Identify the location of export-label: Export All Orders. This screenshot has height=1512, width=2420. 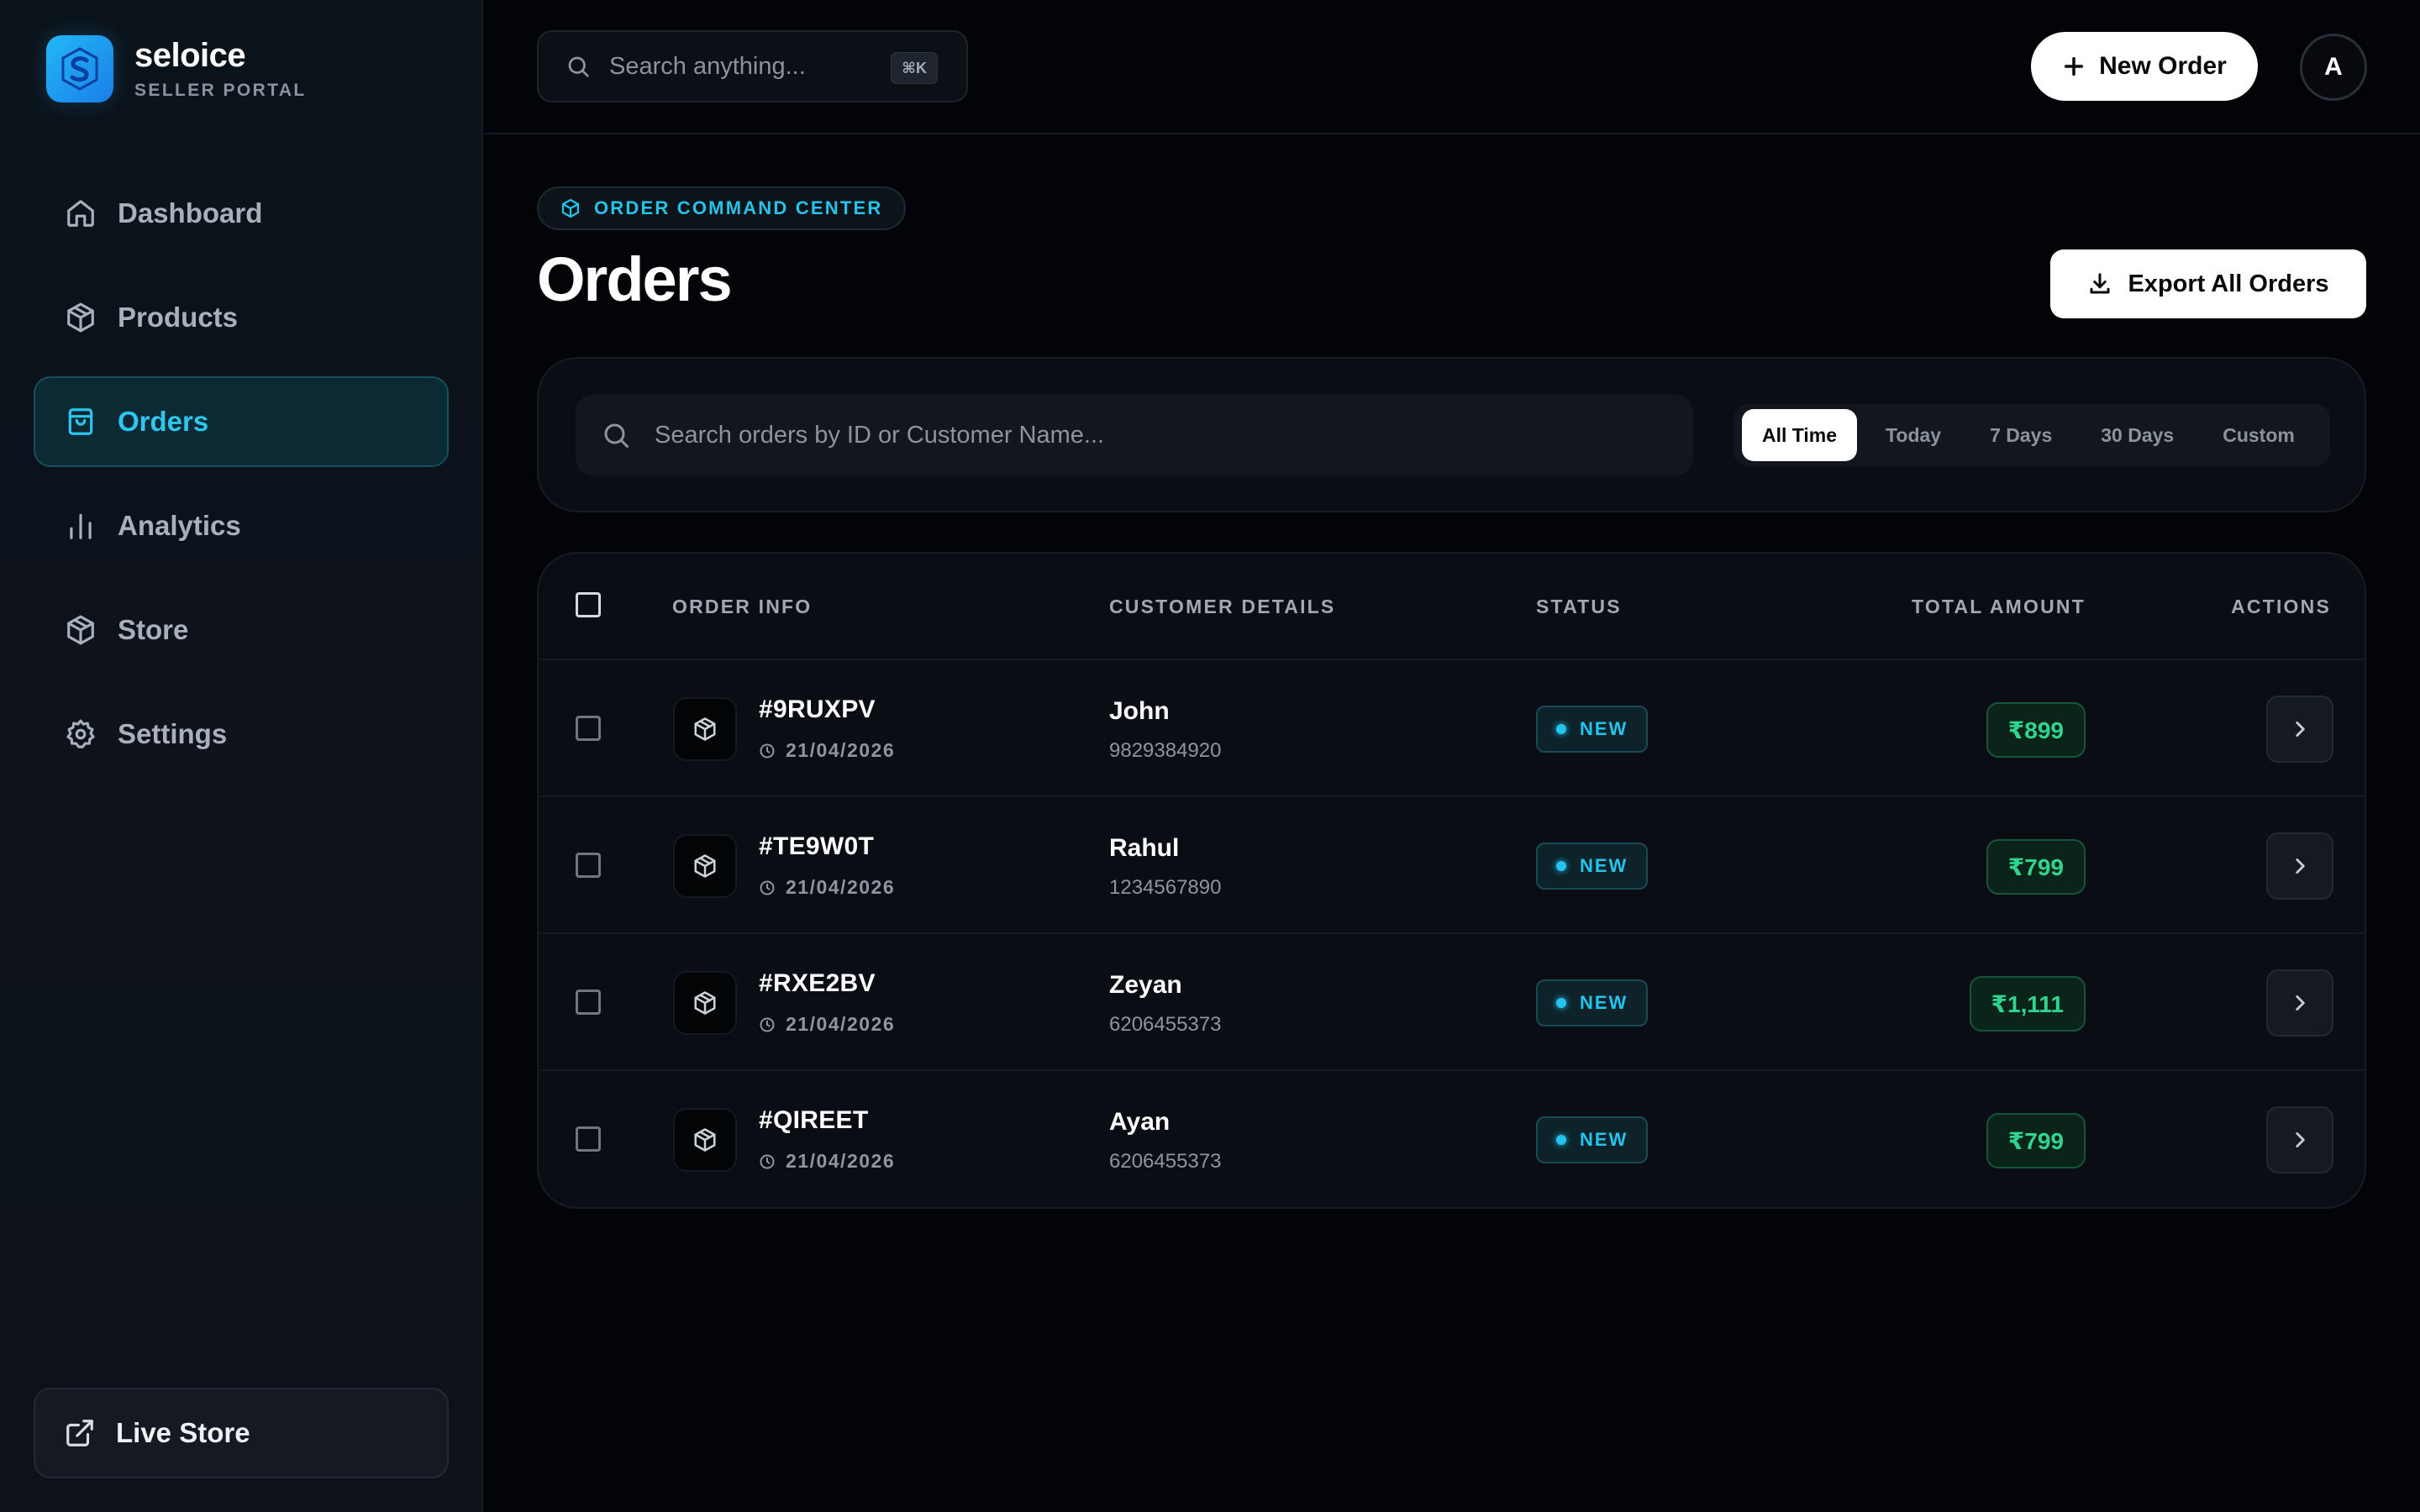
(2228, 283).